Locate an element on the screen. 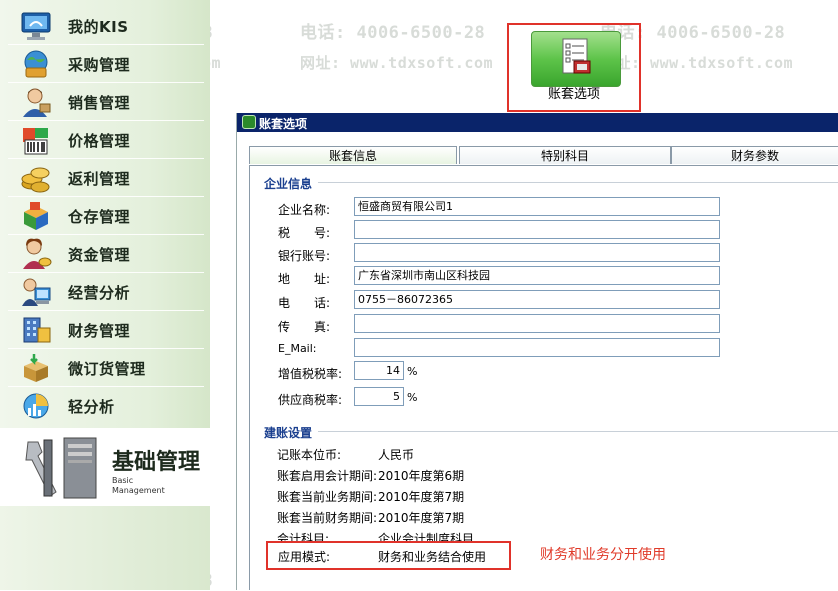 The height and width of the screenshot is (591, 838). sidebar-item-rebate: 返利管理 is located at coordinates (105, 178).